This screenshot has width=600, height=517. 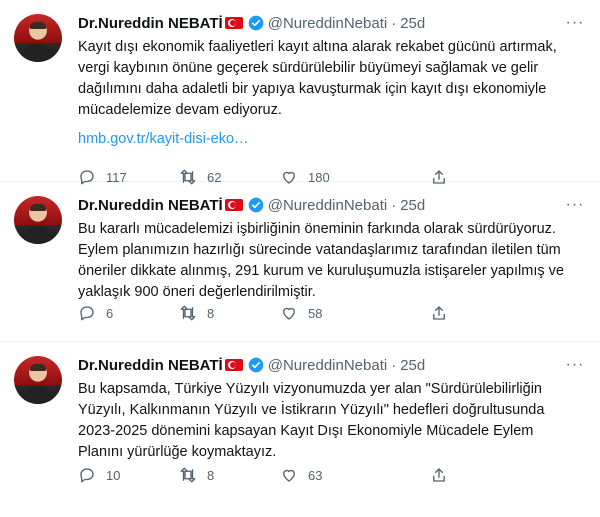 I want to click on reply-button: 6, so click(x=128, y=313).